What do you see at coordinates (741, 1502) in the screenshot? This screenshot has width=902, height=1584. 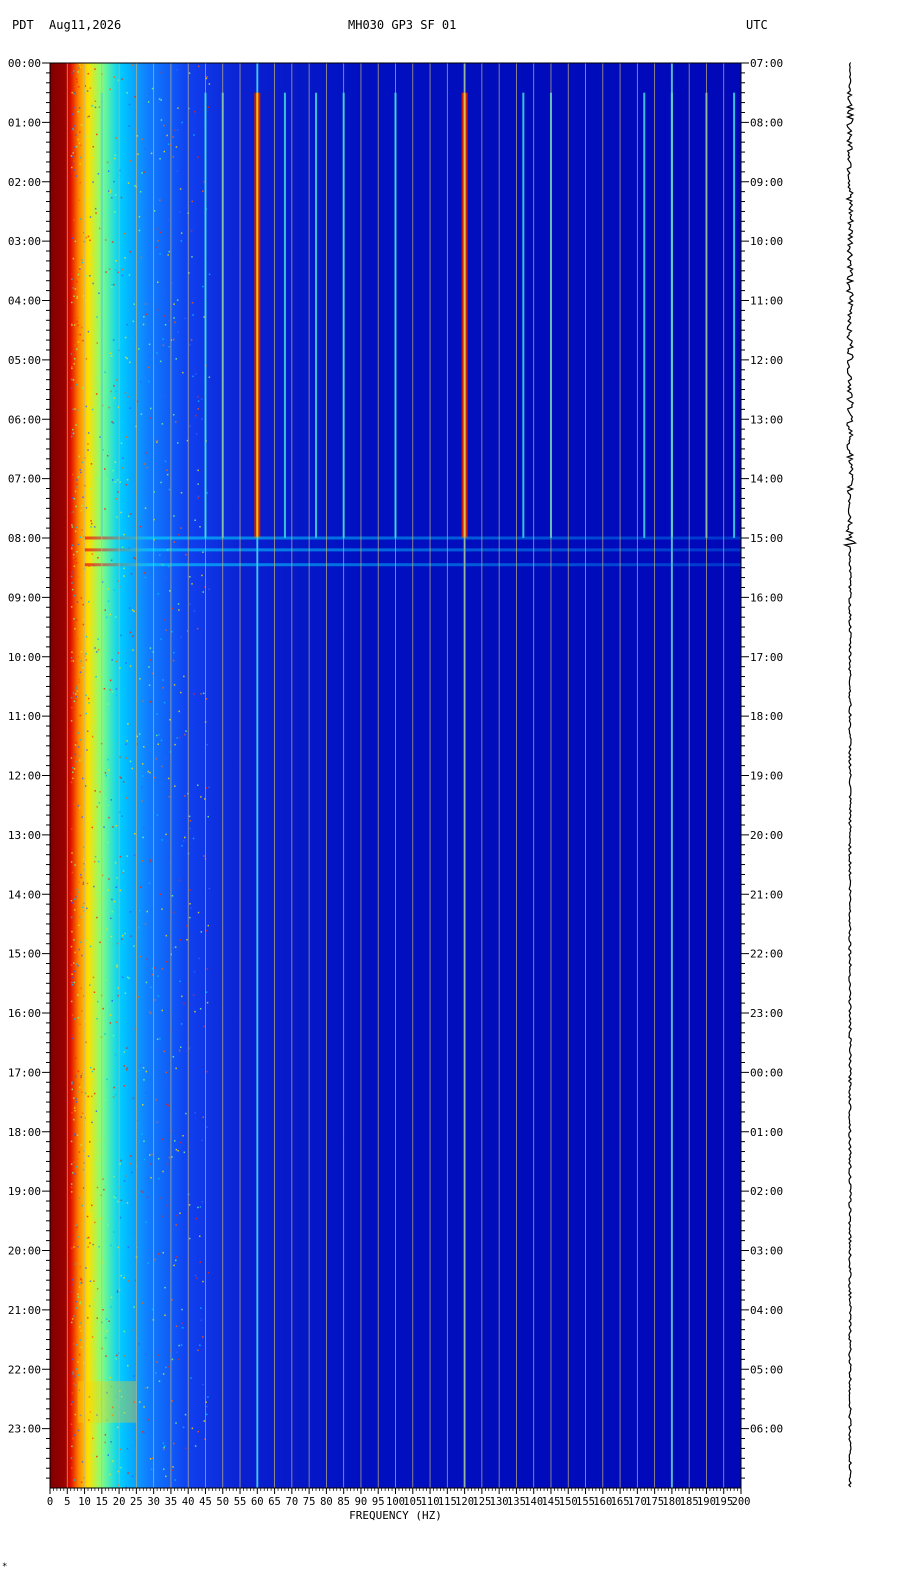 I see `x-tick-label: 200` at bounding box center [741, 1502].